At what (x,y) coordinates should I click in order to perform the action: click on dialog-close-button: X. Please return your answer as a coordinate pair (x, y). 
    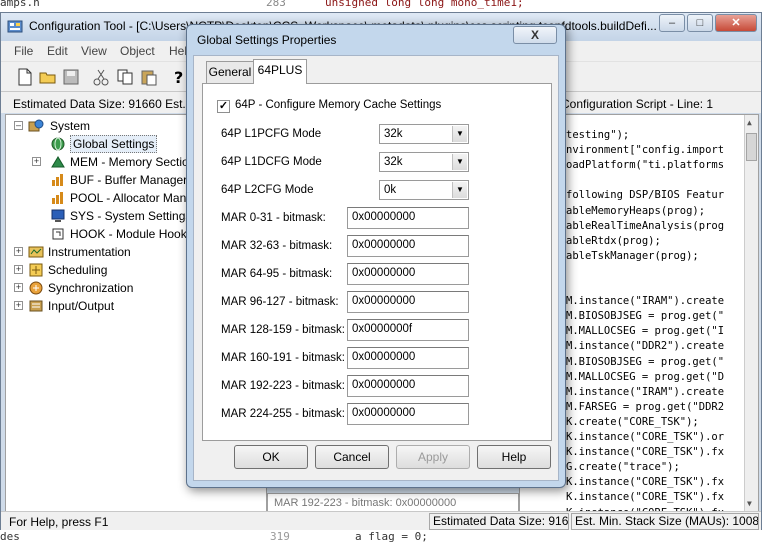
    Looking at the image, I should click on (535, 35).